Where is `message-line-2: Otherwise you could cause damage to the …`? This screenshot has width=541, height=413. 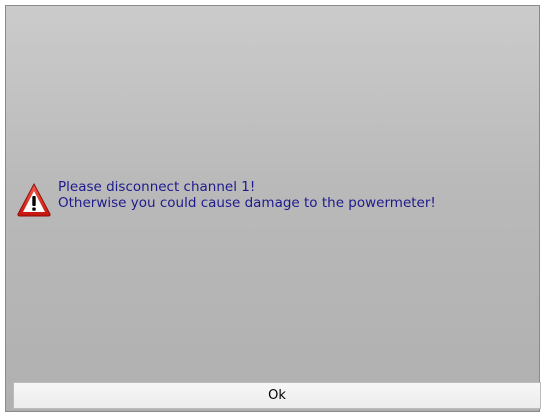
message-line-2: Otherwise you could cause damage to the … is located at coordinates (247, 203).